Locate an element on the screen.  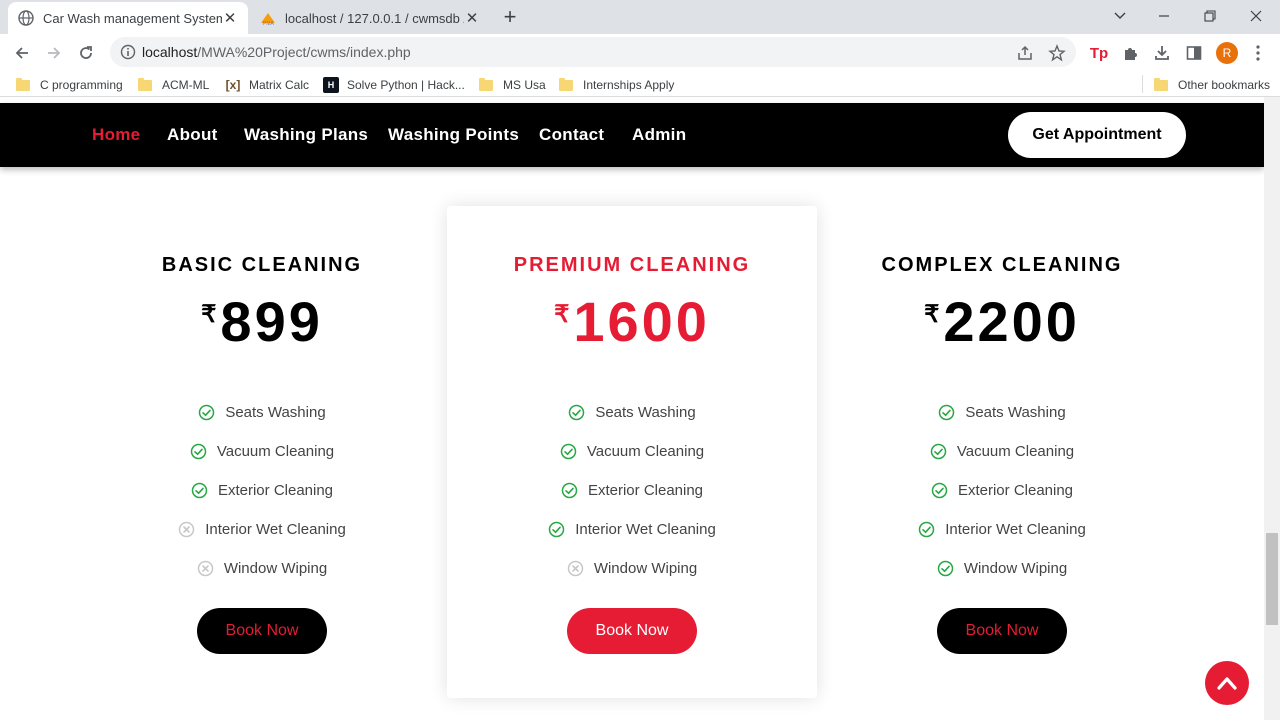
restore-icon is located at coordinates (1210, 16).